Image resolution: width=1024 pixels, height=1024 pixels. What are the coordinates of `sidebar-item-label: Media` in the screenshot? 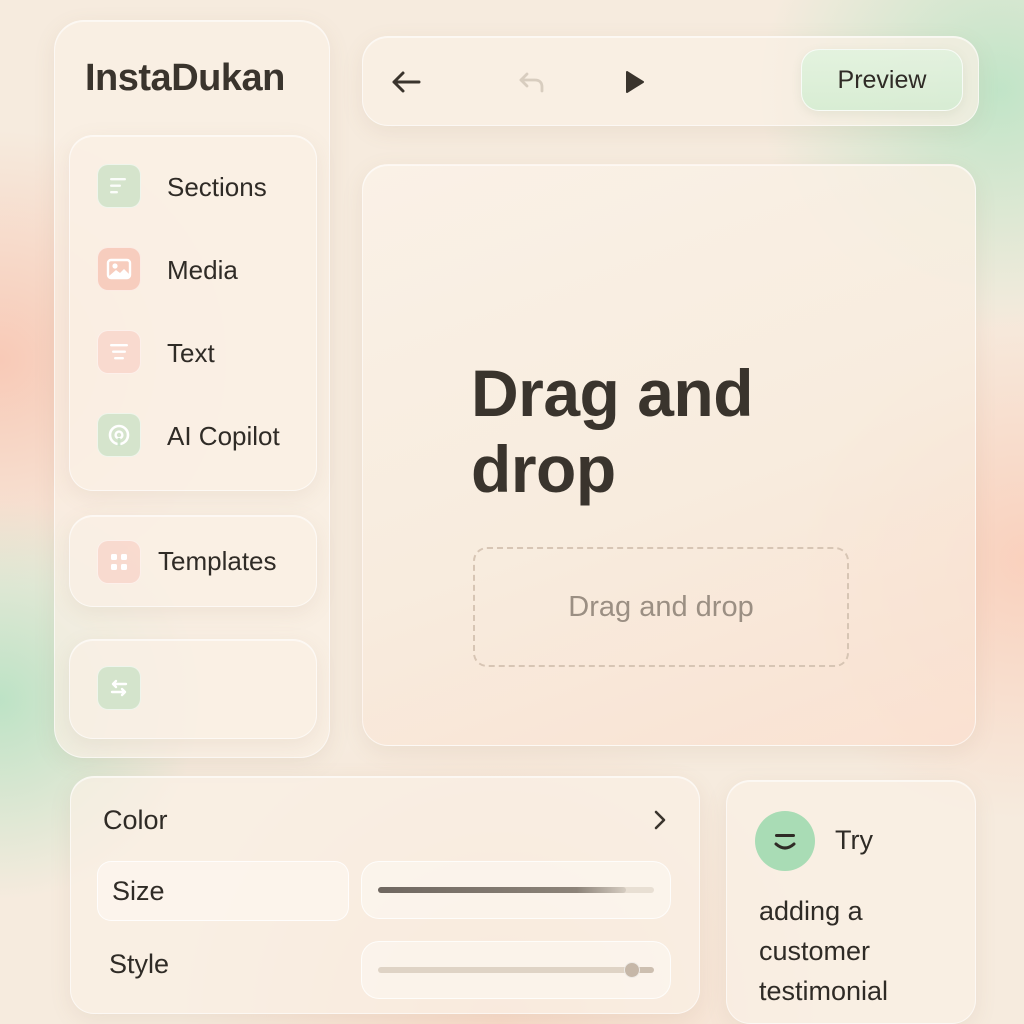 It's located at (202, 270).